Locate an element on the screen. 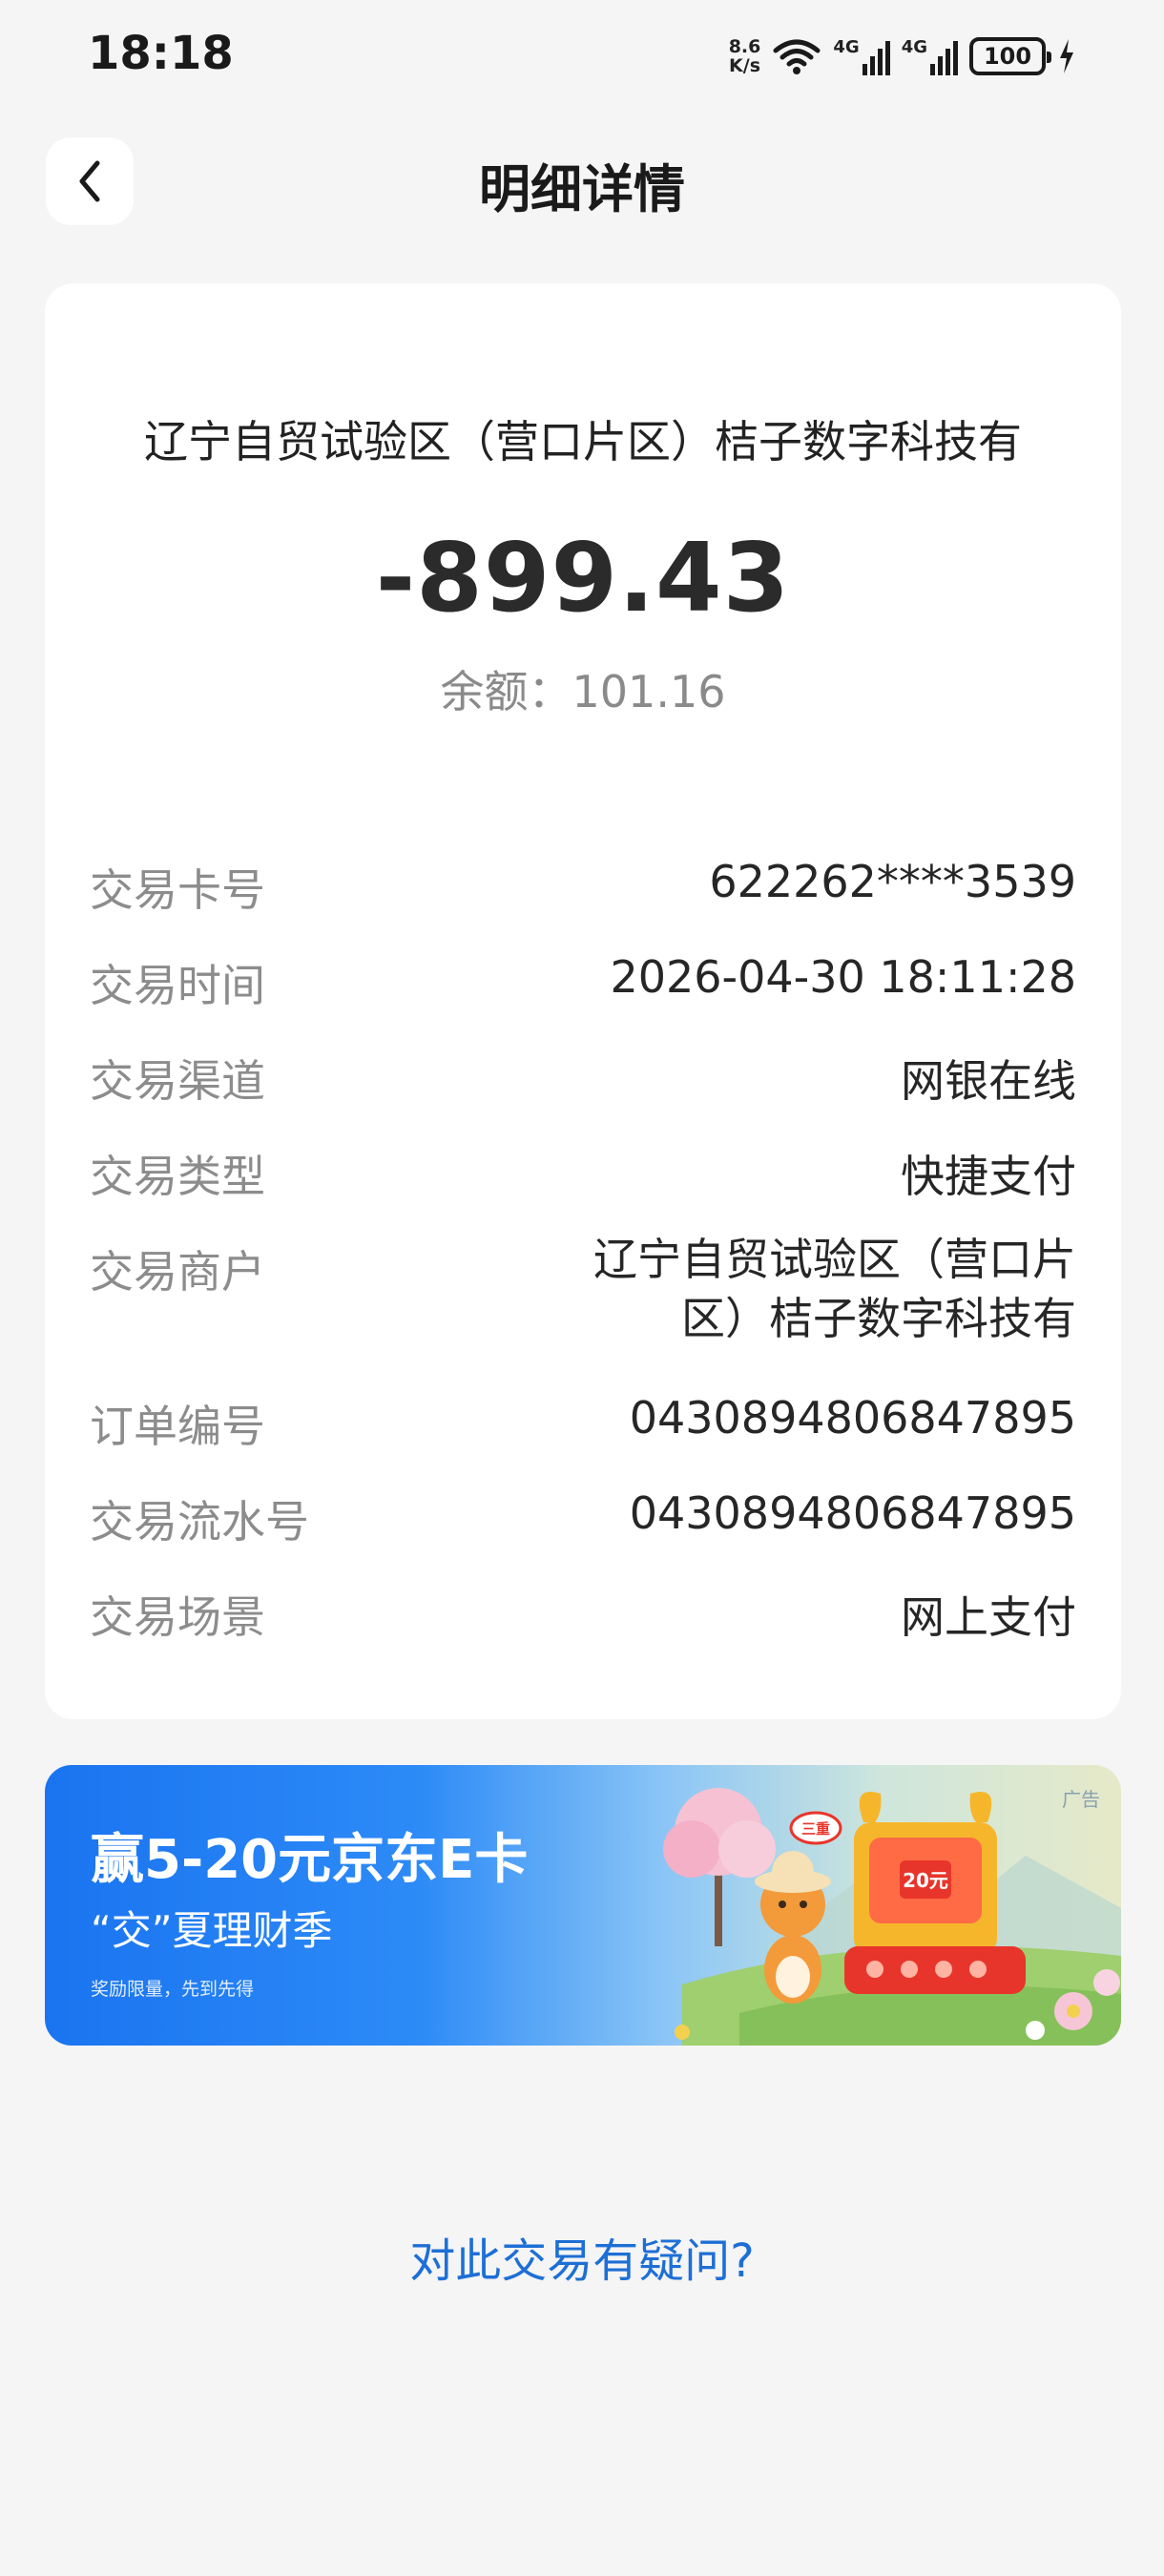 The width and height of the screenshot is (1164, 2576). detail-label: 交易流水号 is located at coordinates (199, 1522).